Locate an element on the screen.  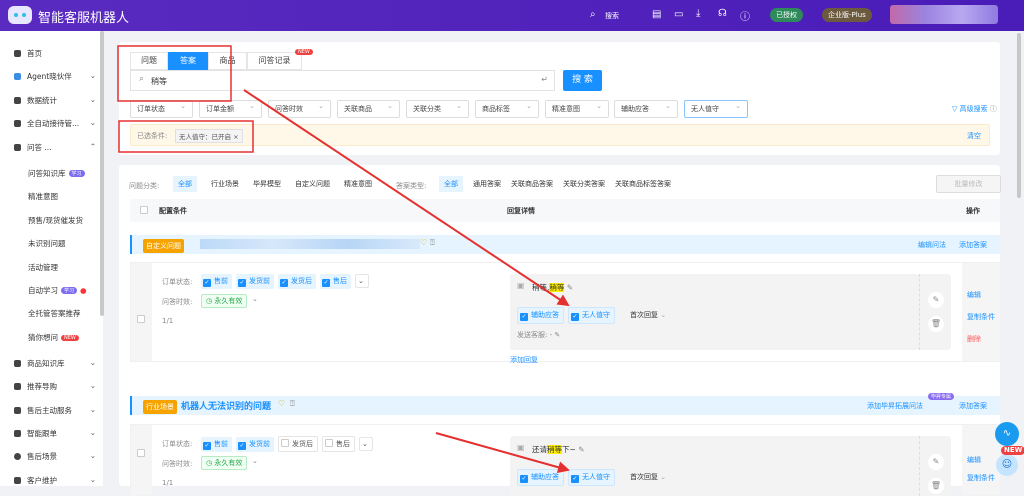
sidebar-item-order-follow: 智能跟单 ⌄ is located at coordinates (57, 433).